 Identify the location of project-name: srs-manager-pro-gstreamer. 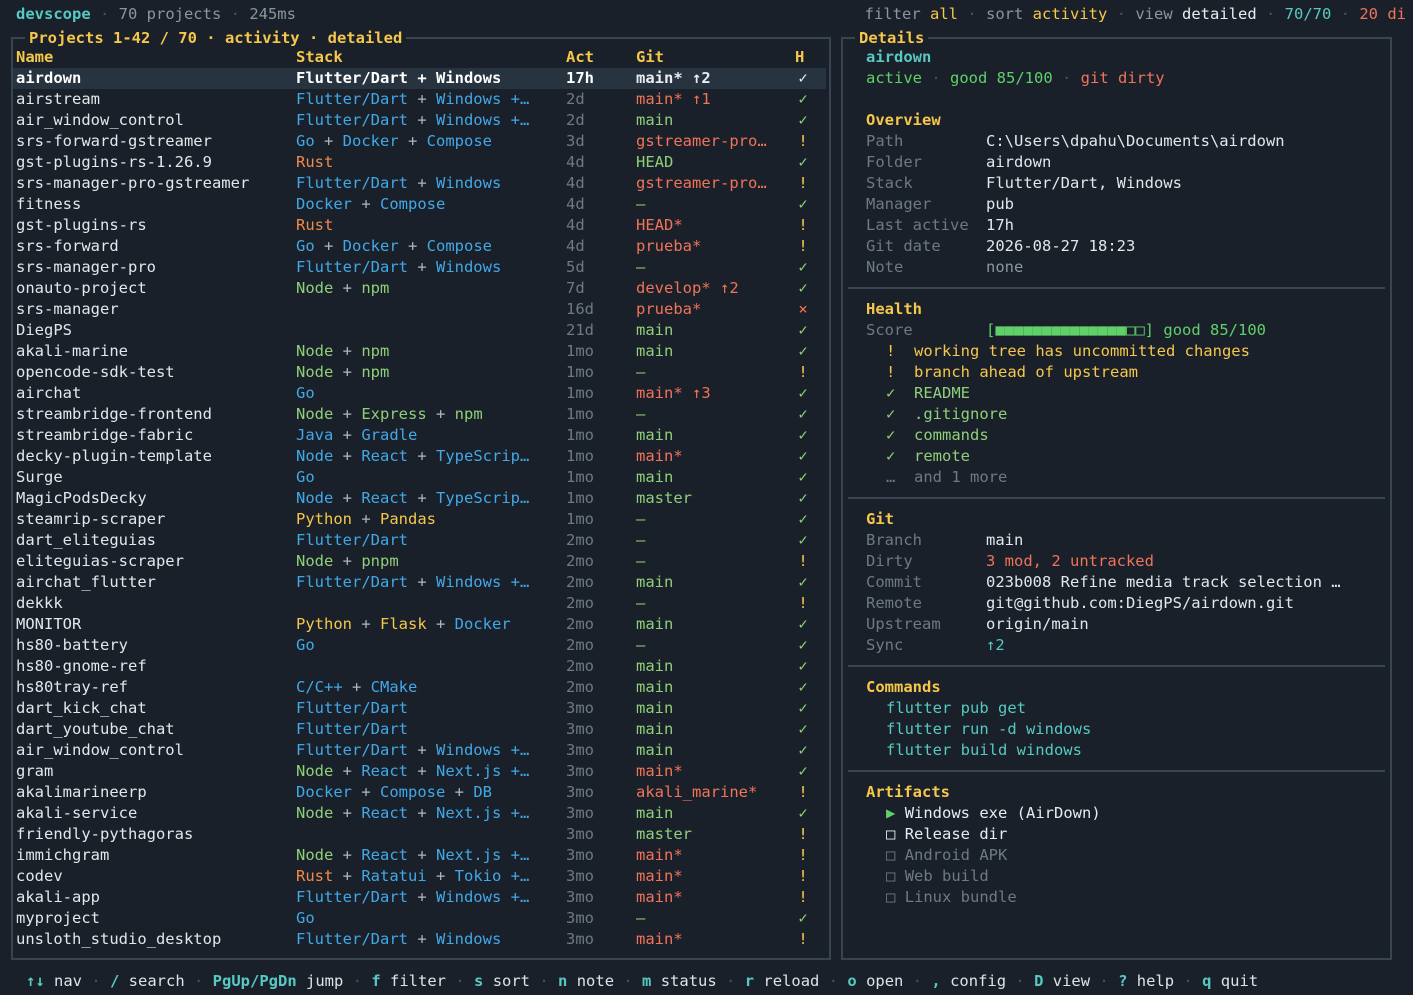
(155, 183).